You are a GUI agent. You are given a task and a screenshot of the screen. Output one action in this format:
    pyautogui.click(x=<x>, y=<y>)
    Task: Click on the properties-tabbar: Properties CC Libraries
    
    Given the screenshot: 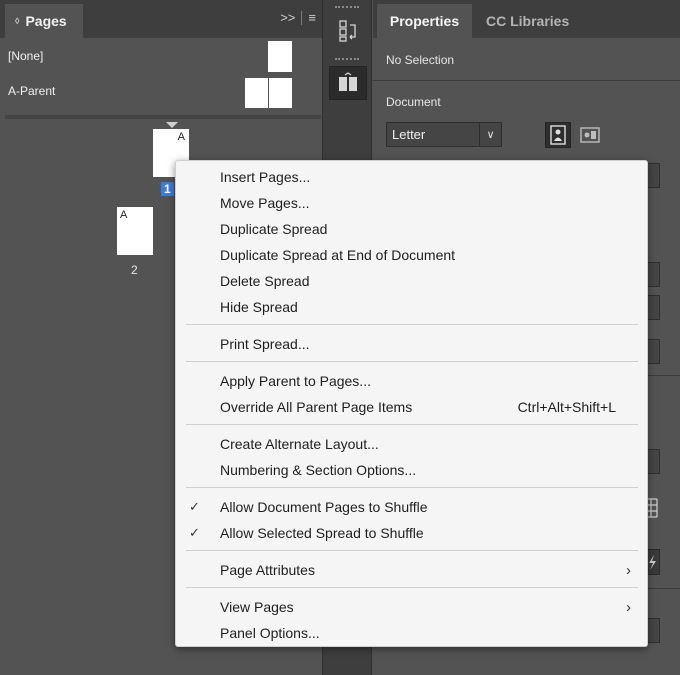 What is the action you would take?
    pyautogui.click(x=526, y=19)
    